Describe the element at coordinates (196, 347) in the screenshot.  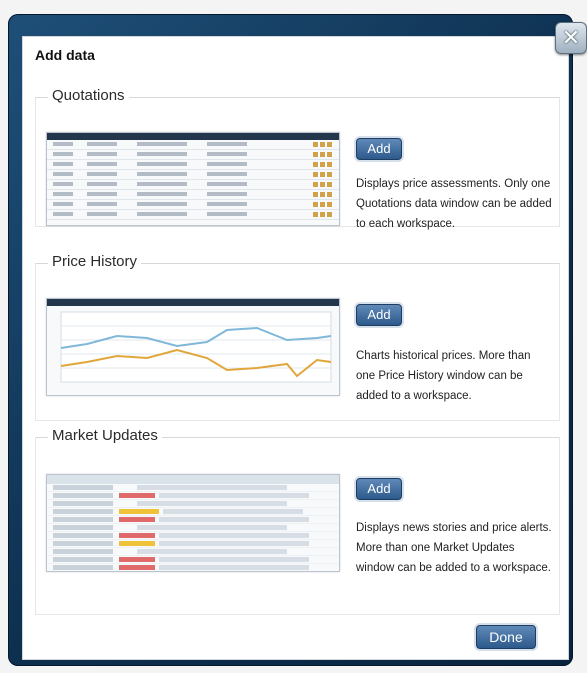
I see `price-history-mini-chart` at that location.